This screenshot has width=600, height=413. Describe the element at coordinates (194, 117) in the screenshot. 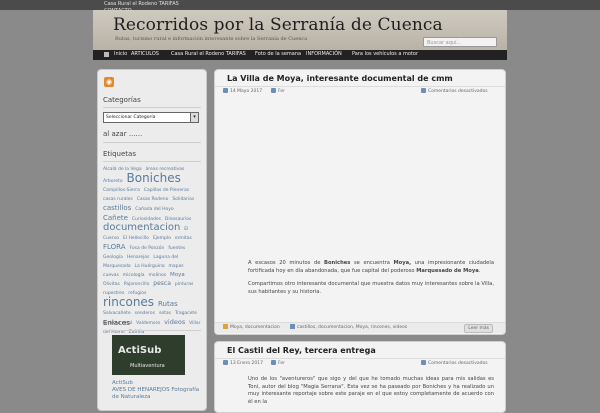

I see `chevron-down-icon: ▾` at that location.